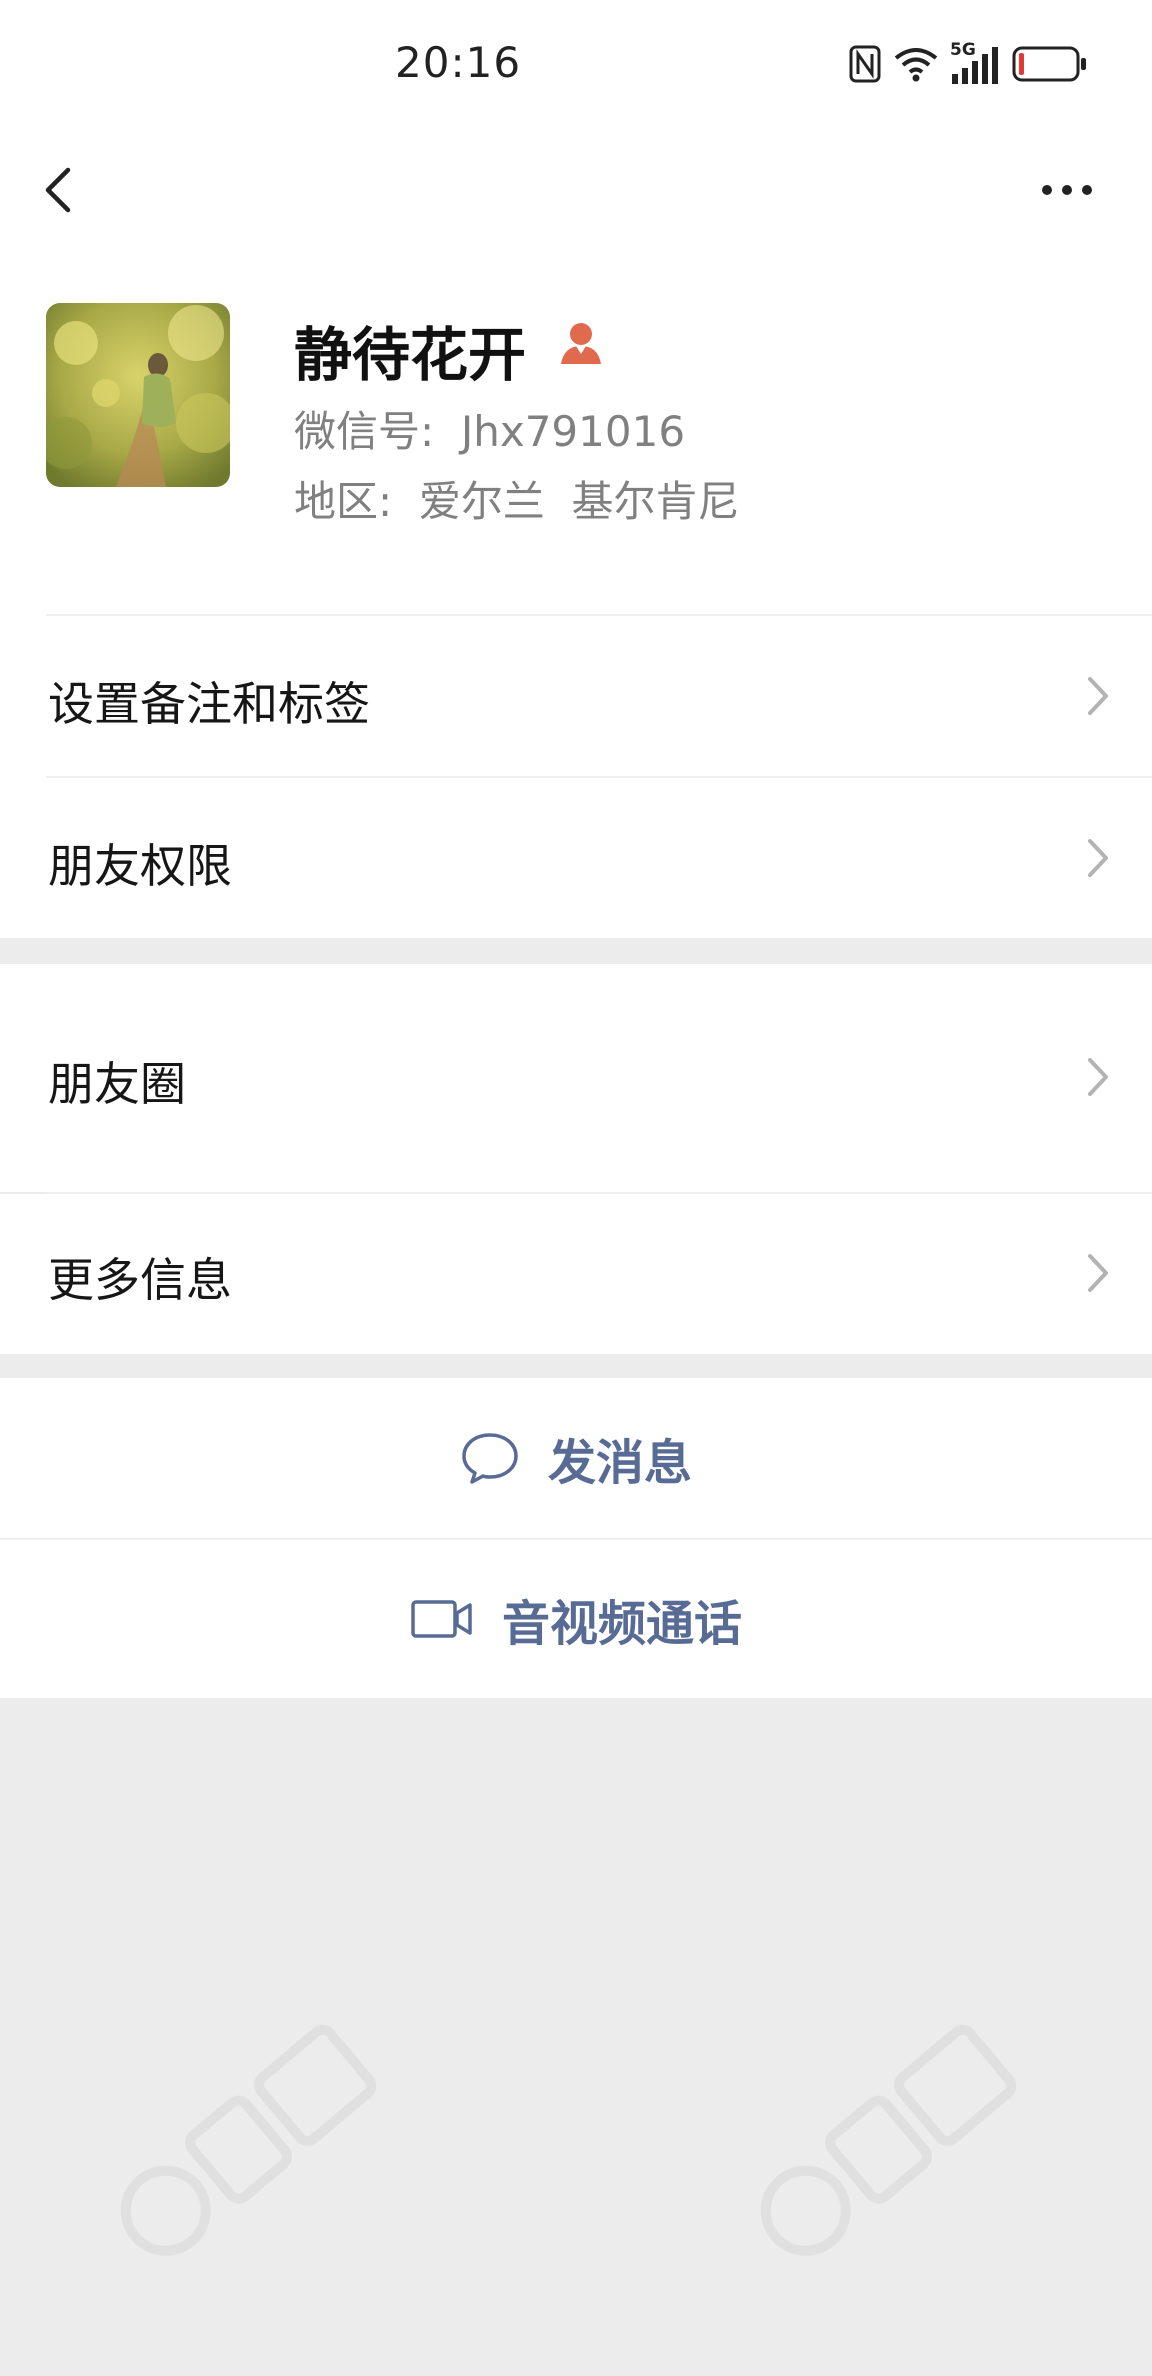 The image size is (1152, 2376). I want to click on region: 地区: 爱尔兰 基尔肯尼, so click(517, 501).